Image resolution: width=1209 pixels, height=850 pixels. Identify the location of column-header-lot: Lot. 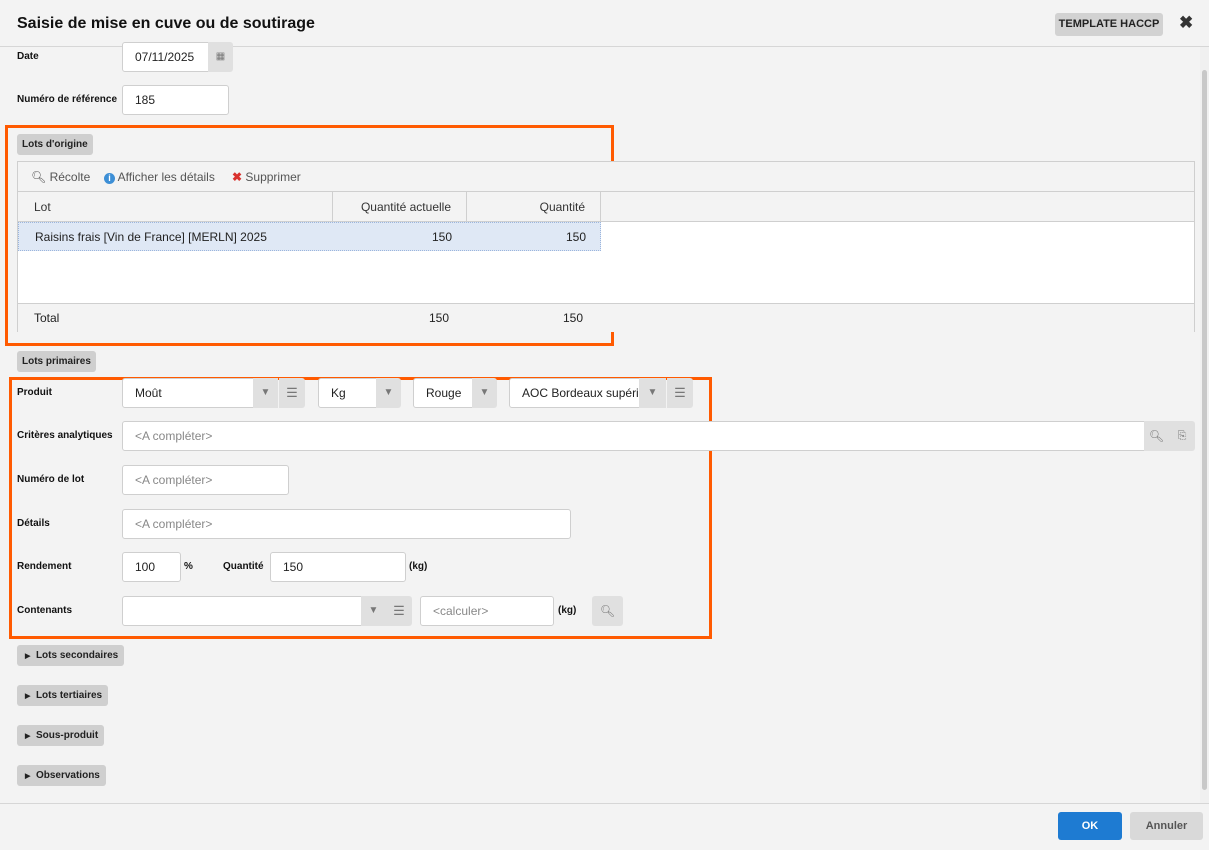
(175, 207).